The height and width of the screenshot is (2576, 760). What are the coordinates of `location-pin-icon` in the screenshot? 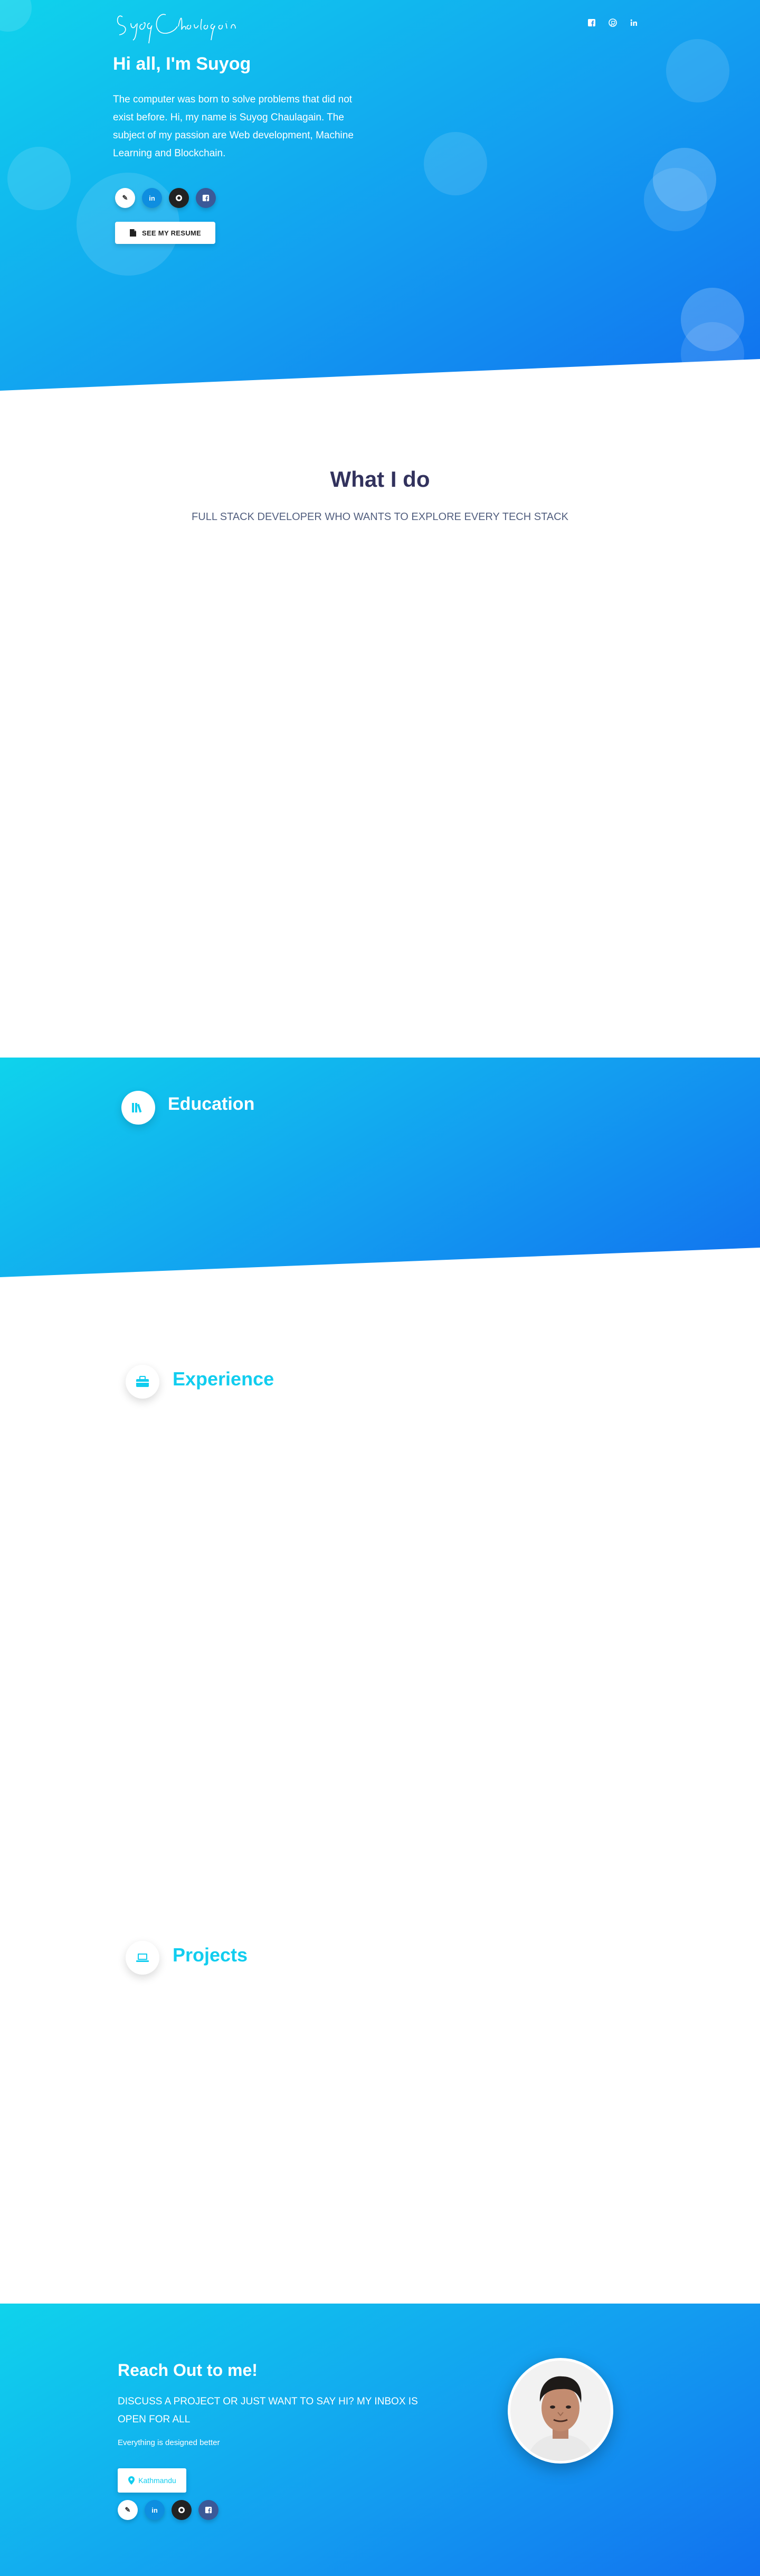 It's located at (131, 2480).